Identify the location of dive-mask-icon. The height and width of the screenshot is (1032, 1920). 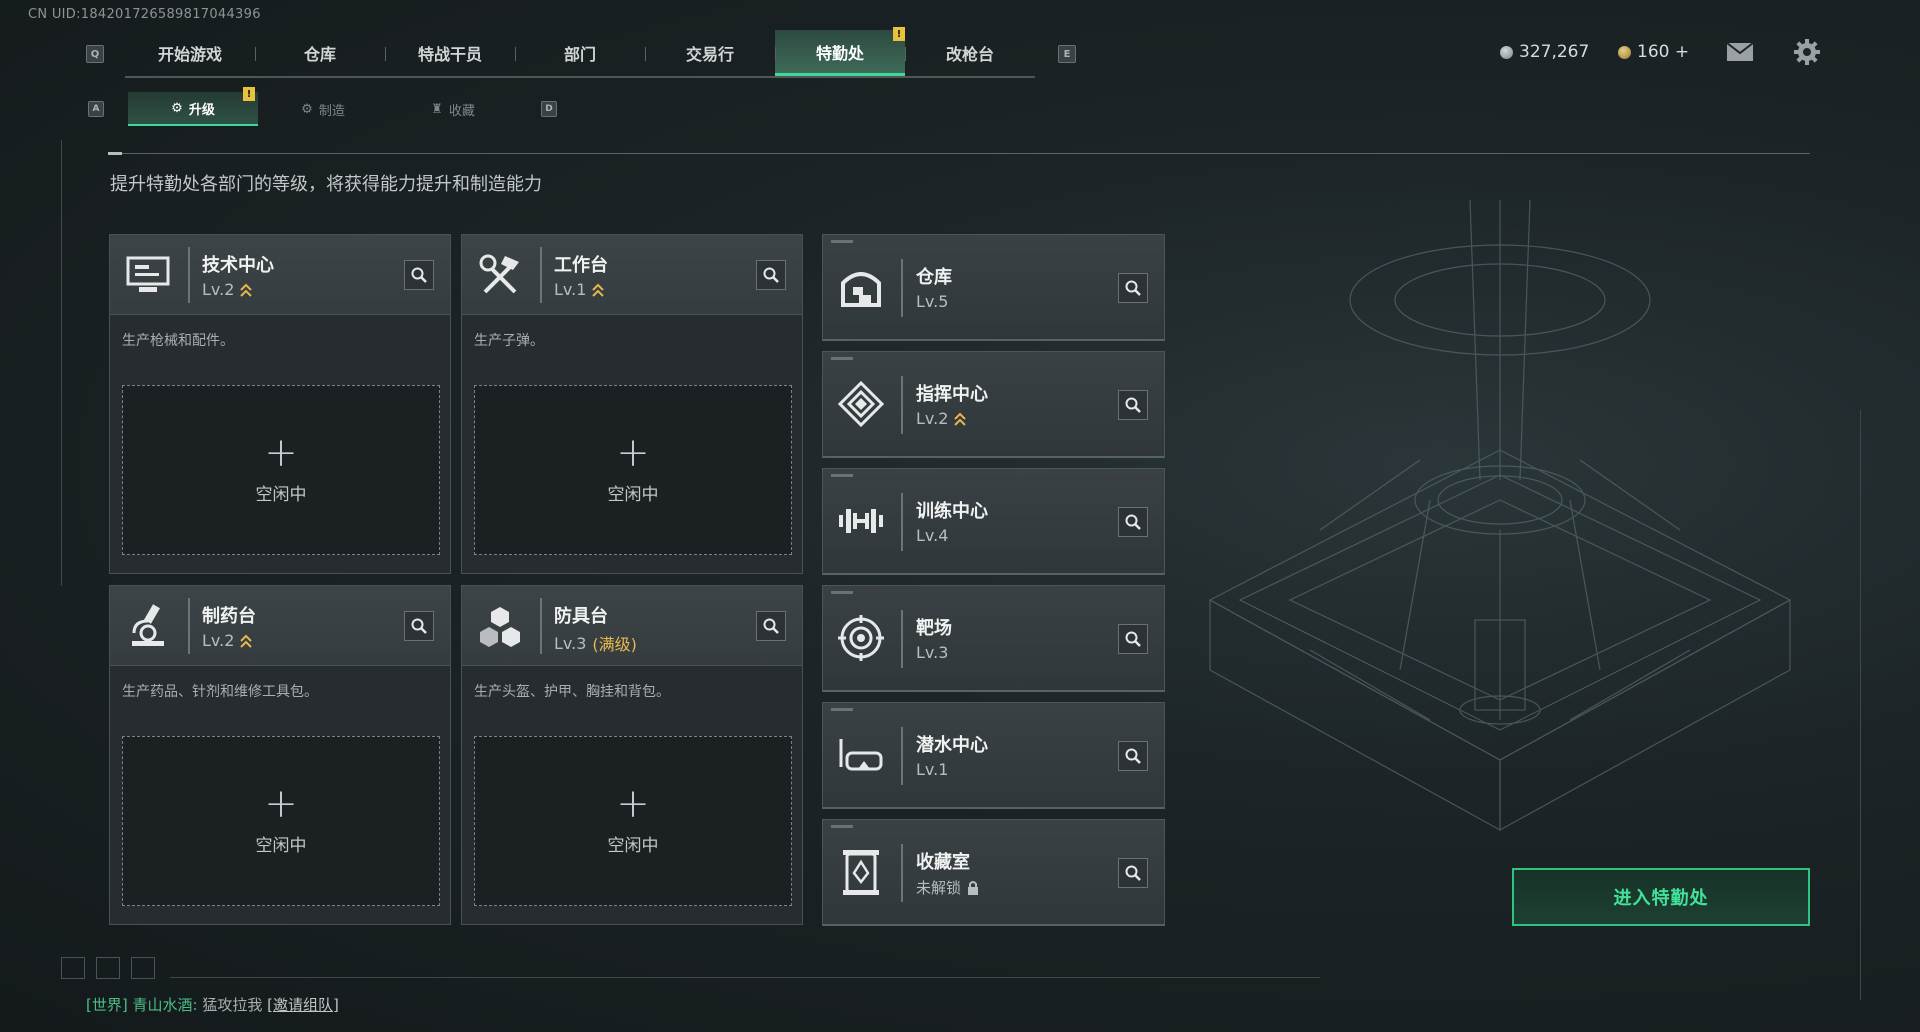
(861, 755).